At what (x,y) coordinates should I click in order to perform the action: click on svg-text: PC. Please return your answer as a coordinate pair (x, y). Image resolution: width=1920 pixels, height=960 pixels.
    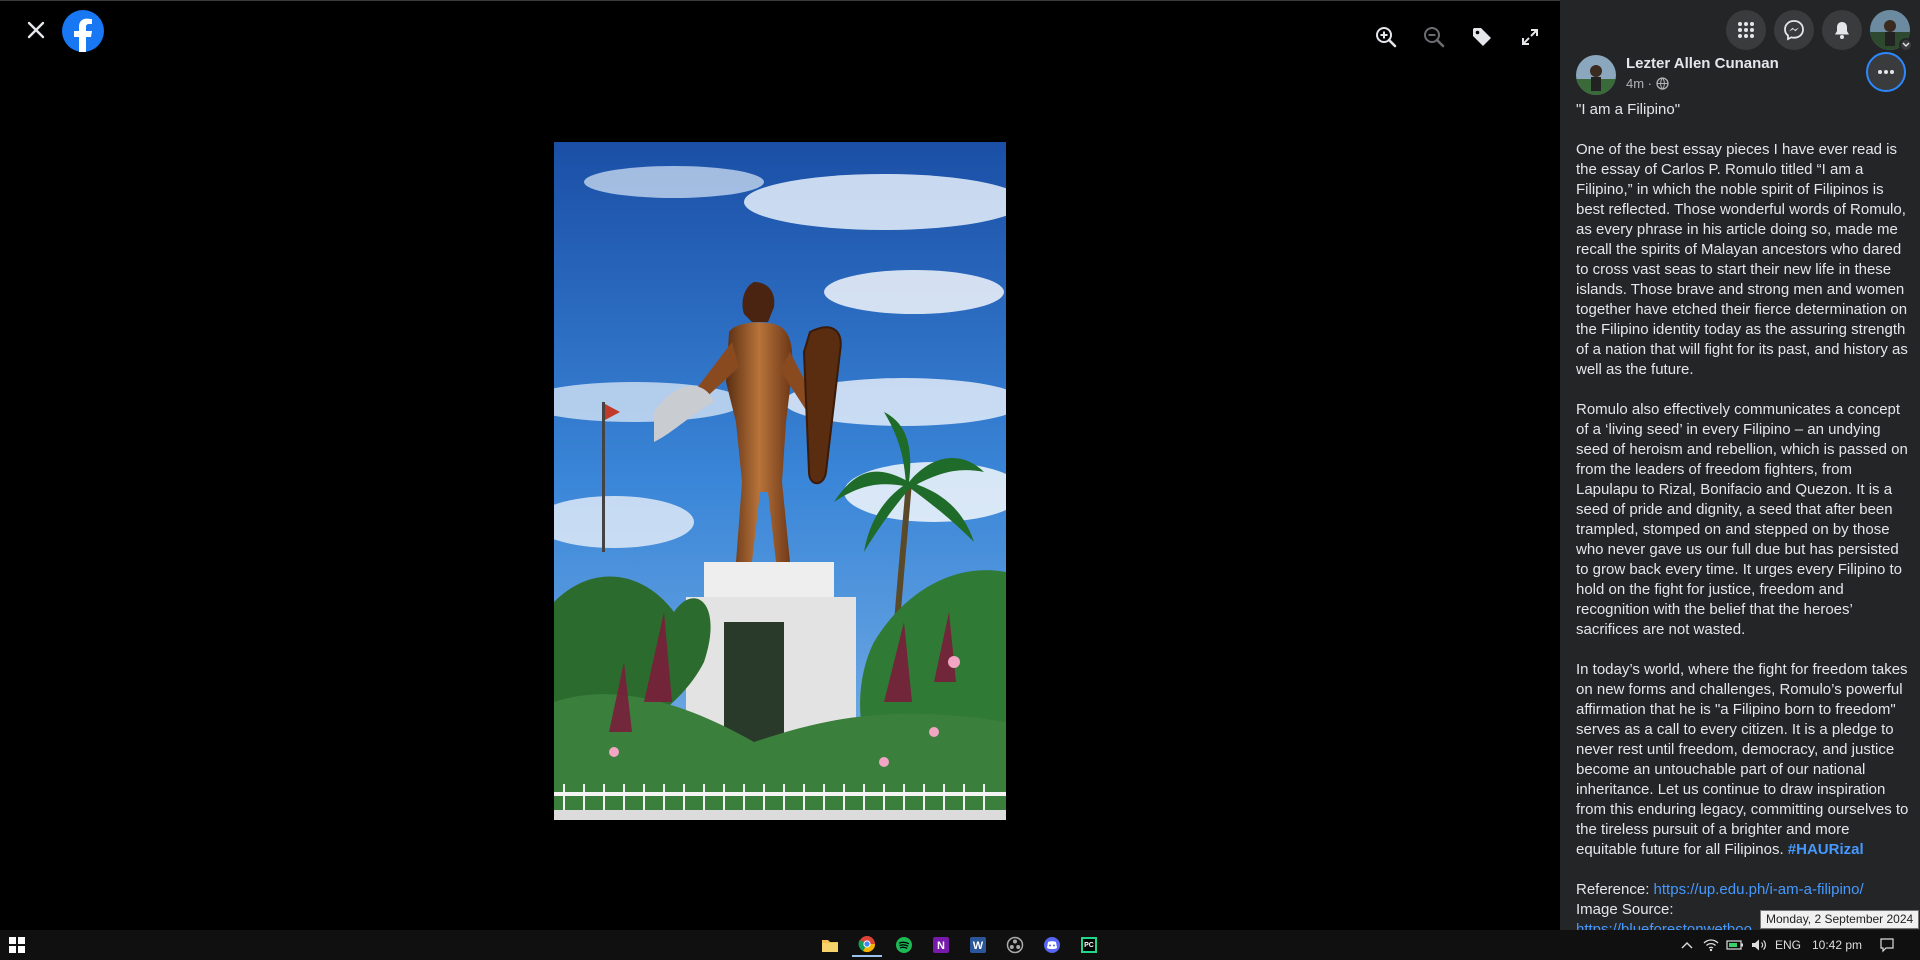
    Looking at the image, I should click on (1089, 945).